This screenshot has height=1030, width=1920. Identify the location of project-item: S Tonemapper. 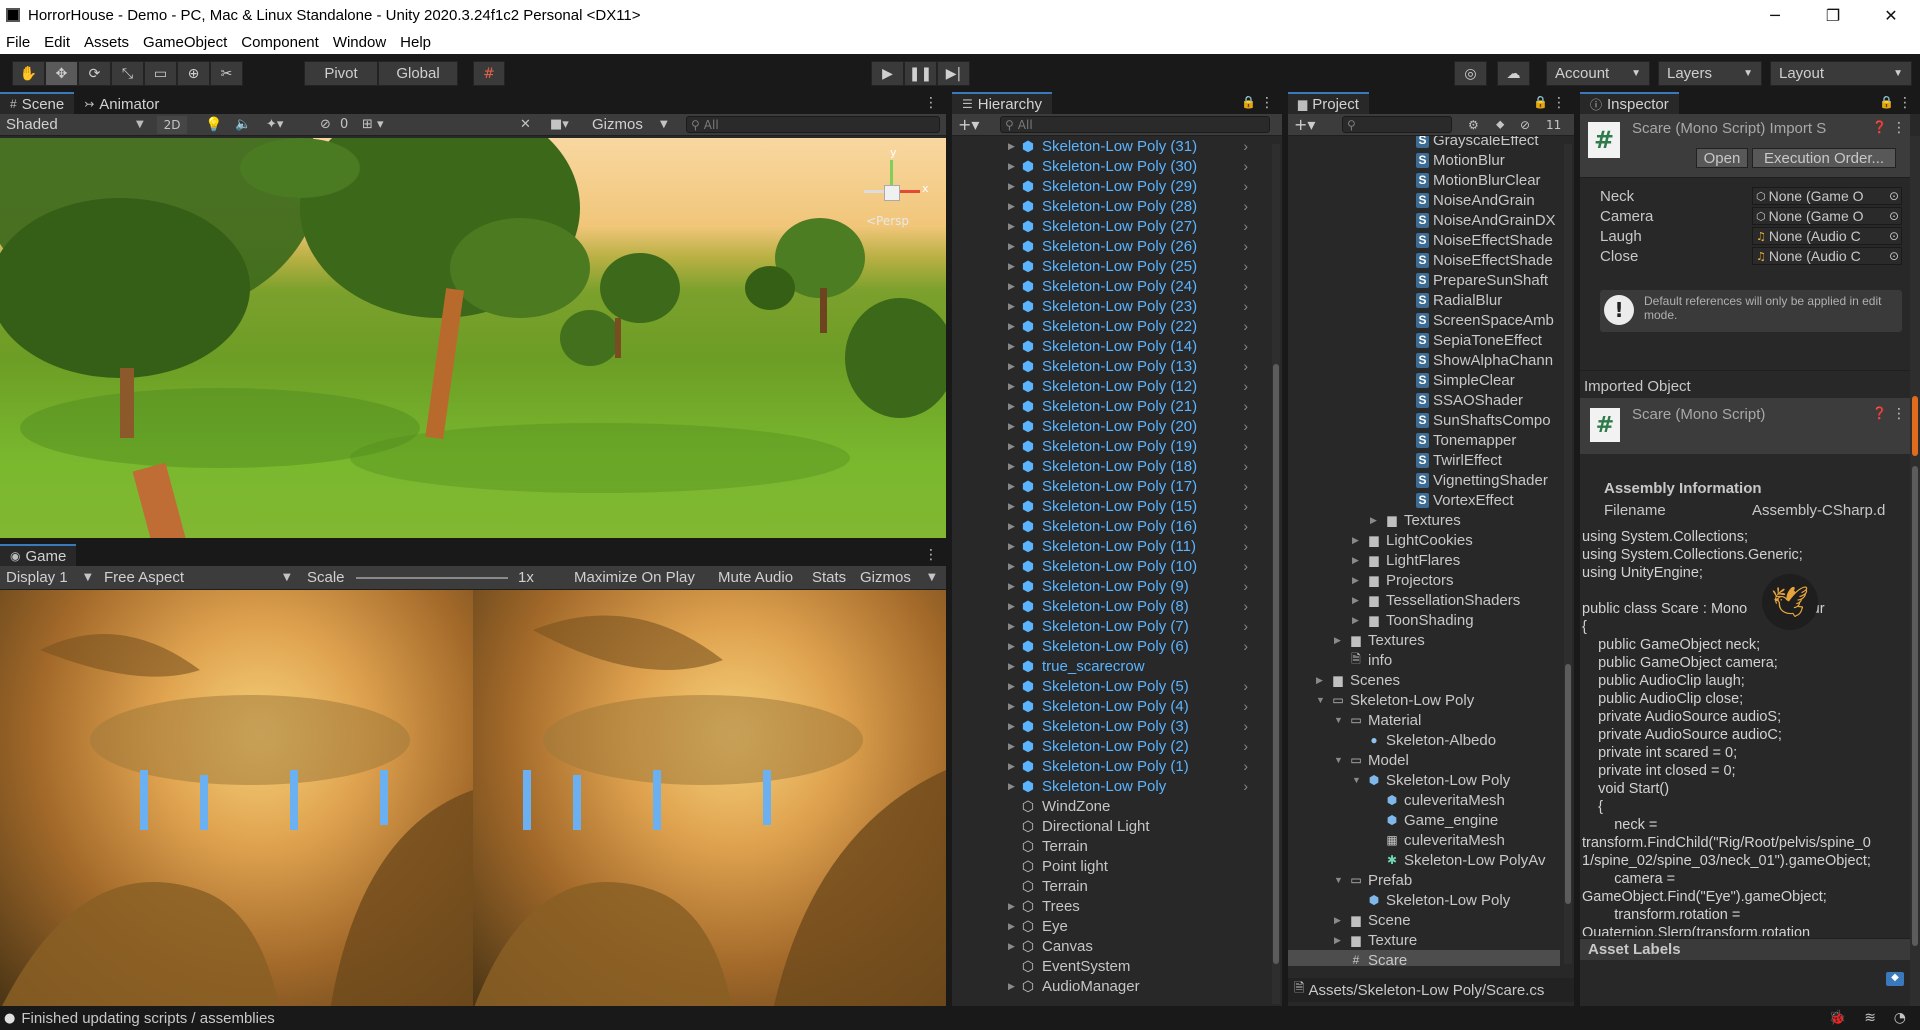
(1424, 440).